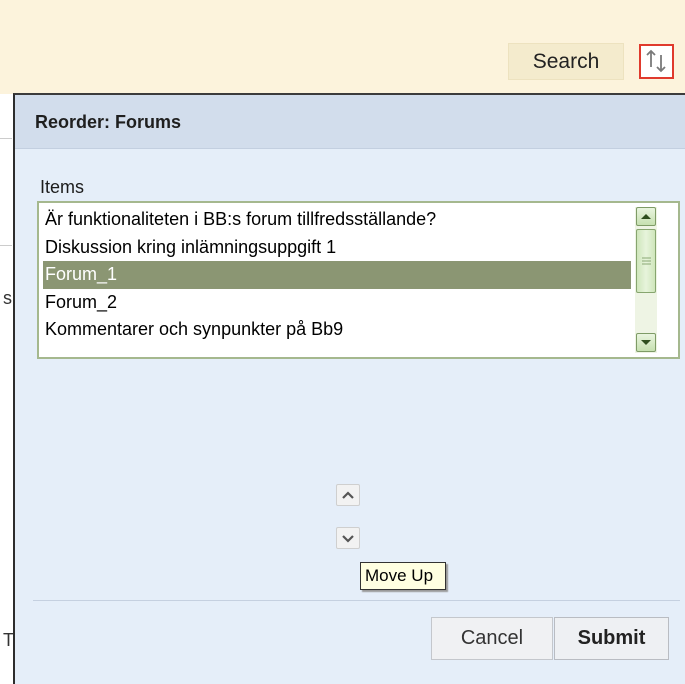 The image size is (685, 684). Describe the element at coordinates (611, 638) in the screenshot. I see `submit-button: Submit` at that location.